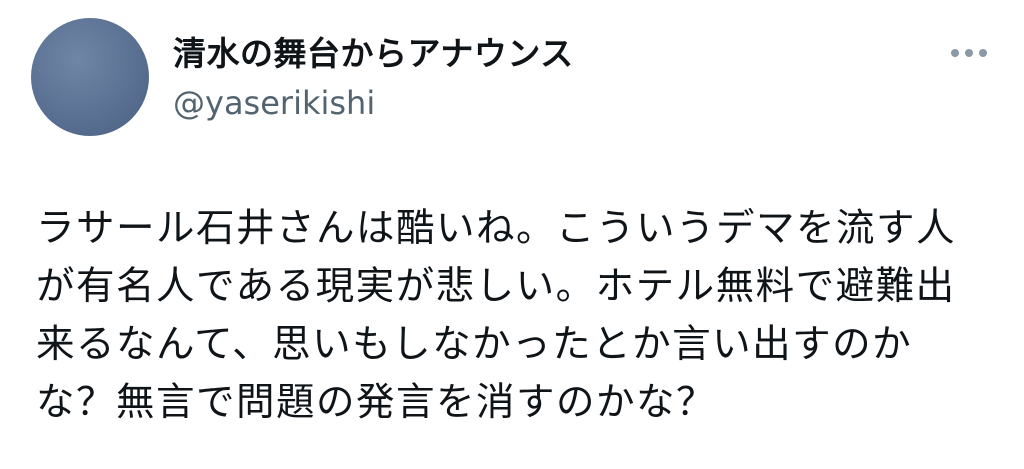 This screenshot has width=1024, height=469. I want to click on tweet-text-line: ラサール石井さんは酷いね。こういうデマを流す人, so click(496, 228).